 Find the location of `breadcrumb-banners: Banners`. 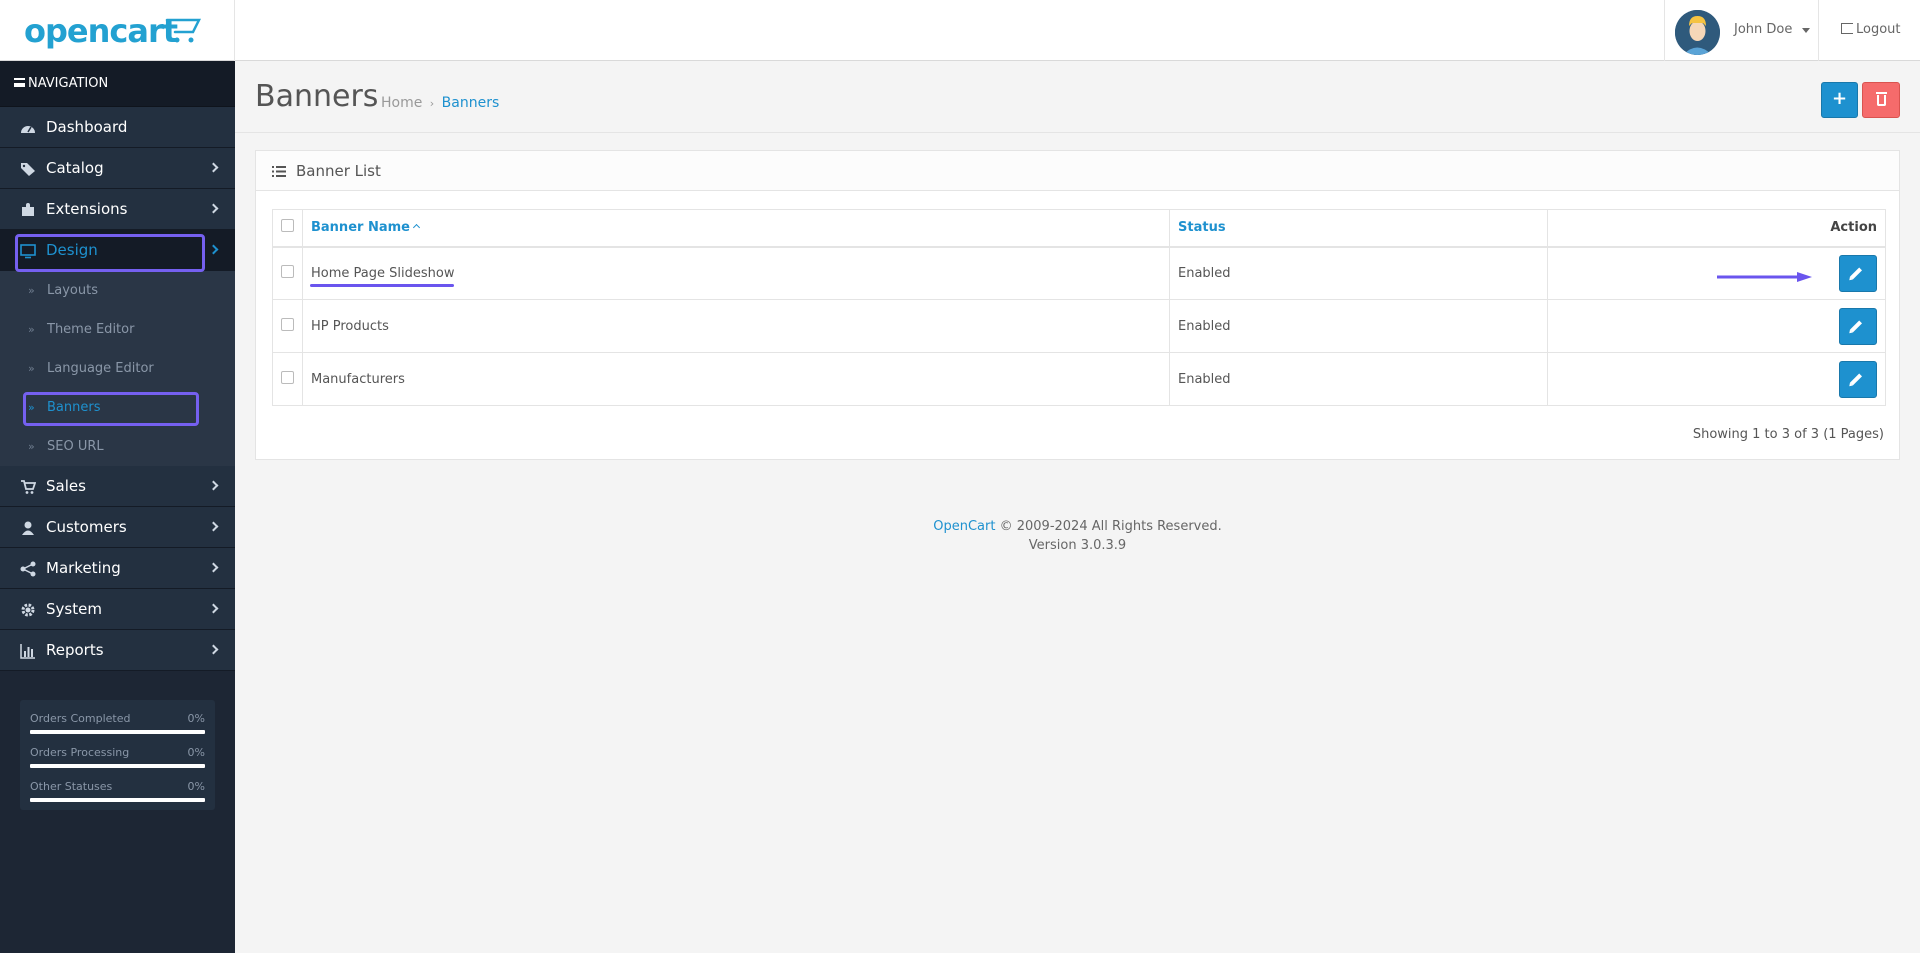

breadcrumb-banners: Banners is located at coordinates (471, 103).